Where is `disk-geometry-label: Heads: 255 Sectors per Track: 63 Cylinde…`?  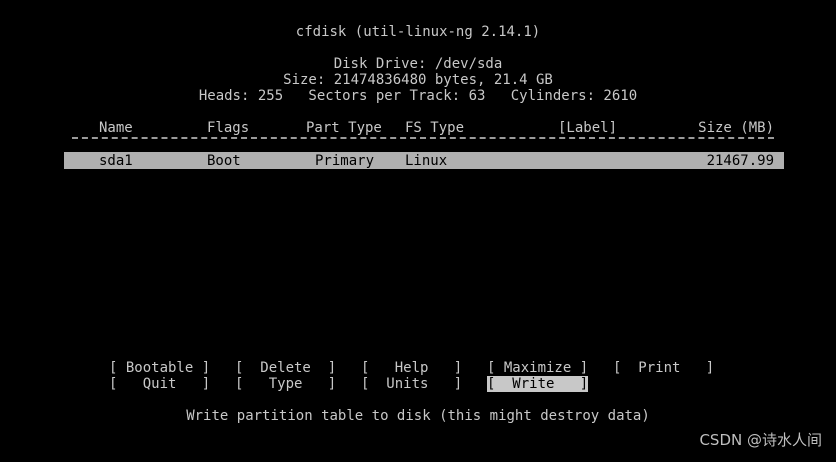
disk-geometry-label: Heads: 255 Sectors per Track: 63 Cylinde… is located at coordinates (418, 96).